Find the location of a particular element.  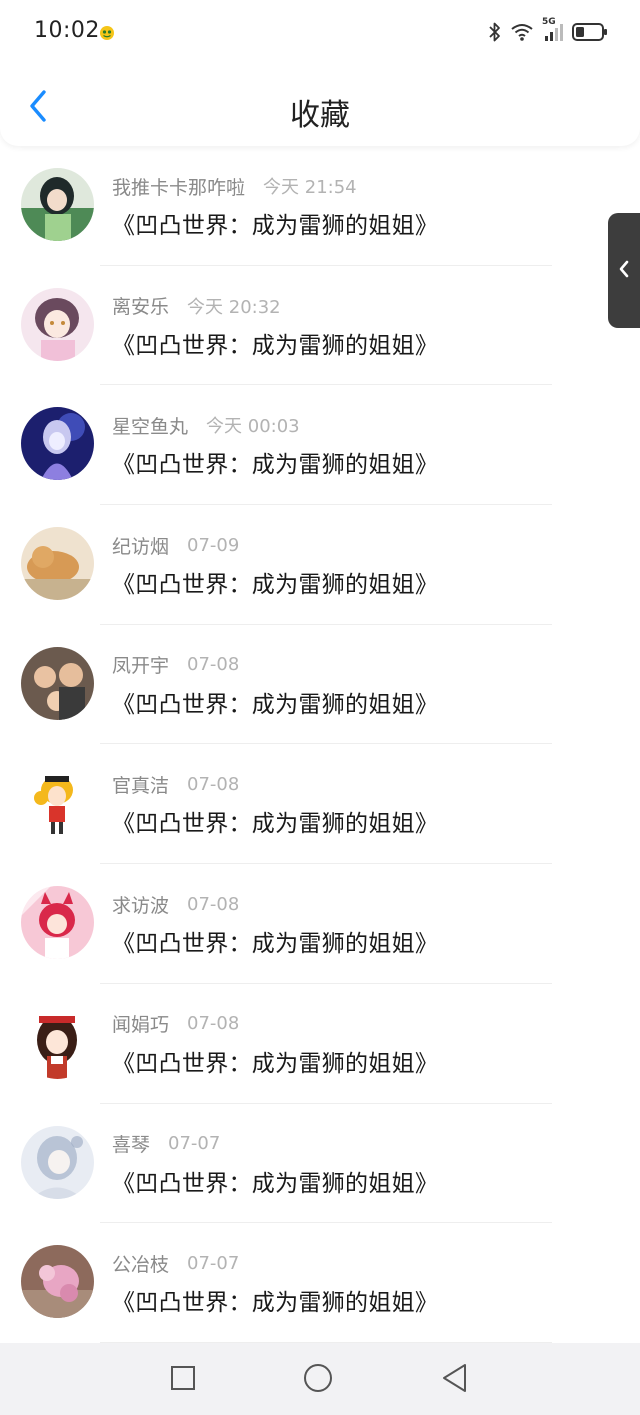

list-item: 星空鱼丸 今天 00:03 《凹凸世界：成为雷狮的姐姐》 is located at coordinates (320, 445).